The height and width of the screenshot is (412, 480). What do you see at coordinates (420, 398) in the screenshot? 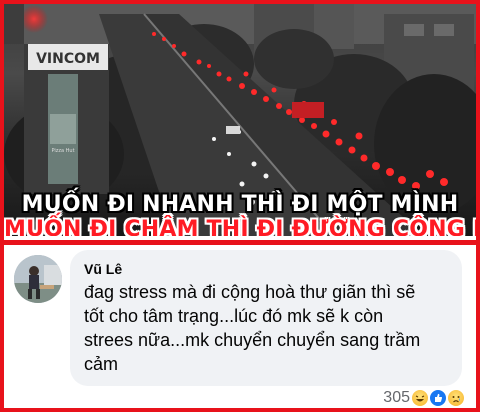
I see `haha-icon` at bounding box center [420, 398].